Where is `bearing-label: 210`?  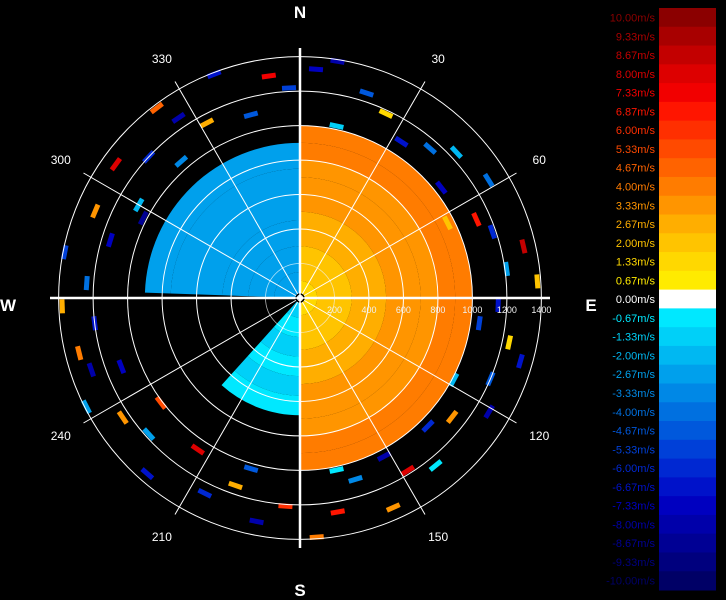 bearing-label: 210 is located at coordinates (162, 537).